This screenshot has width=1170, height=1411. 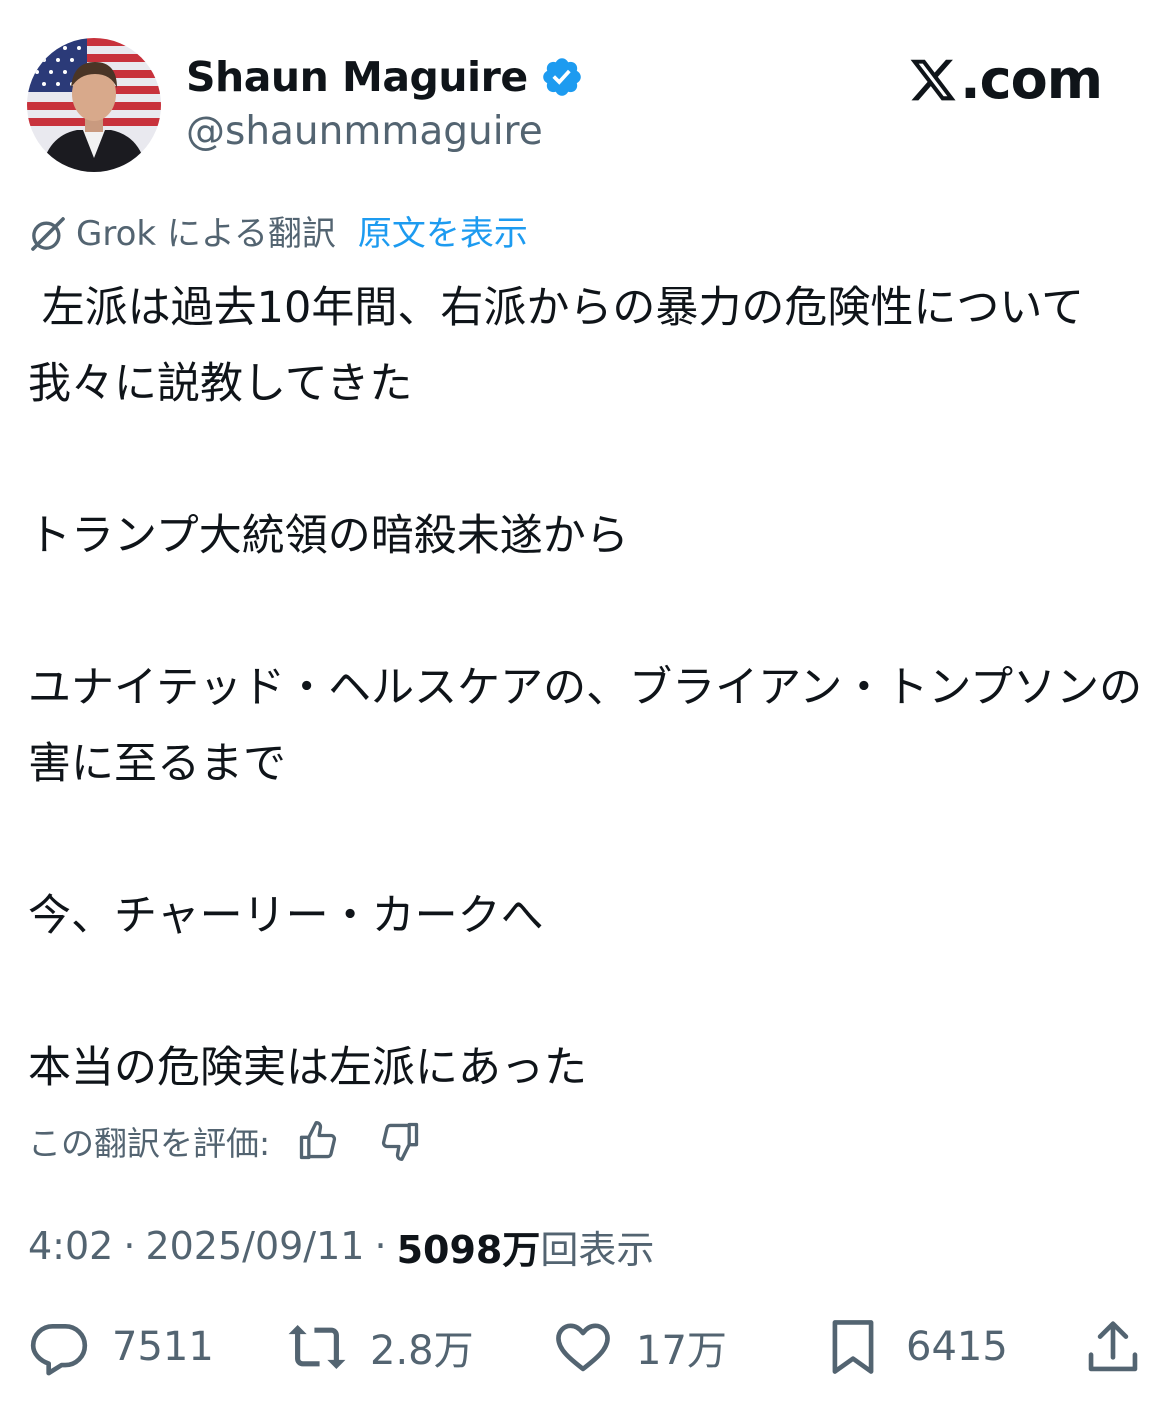 I want to click on tweet-paragraph: トランプ大統領の暗殺未遂から, so click(x=328, y=536).